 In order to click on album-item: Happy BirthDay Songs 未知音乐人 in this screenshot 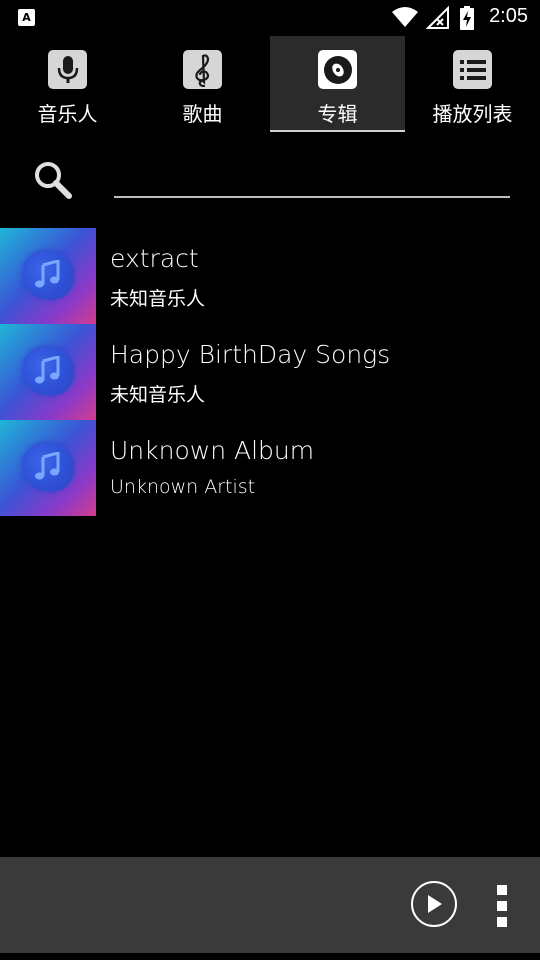, I will do `click(270, 372)`.